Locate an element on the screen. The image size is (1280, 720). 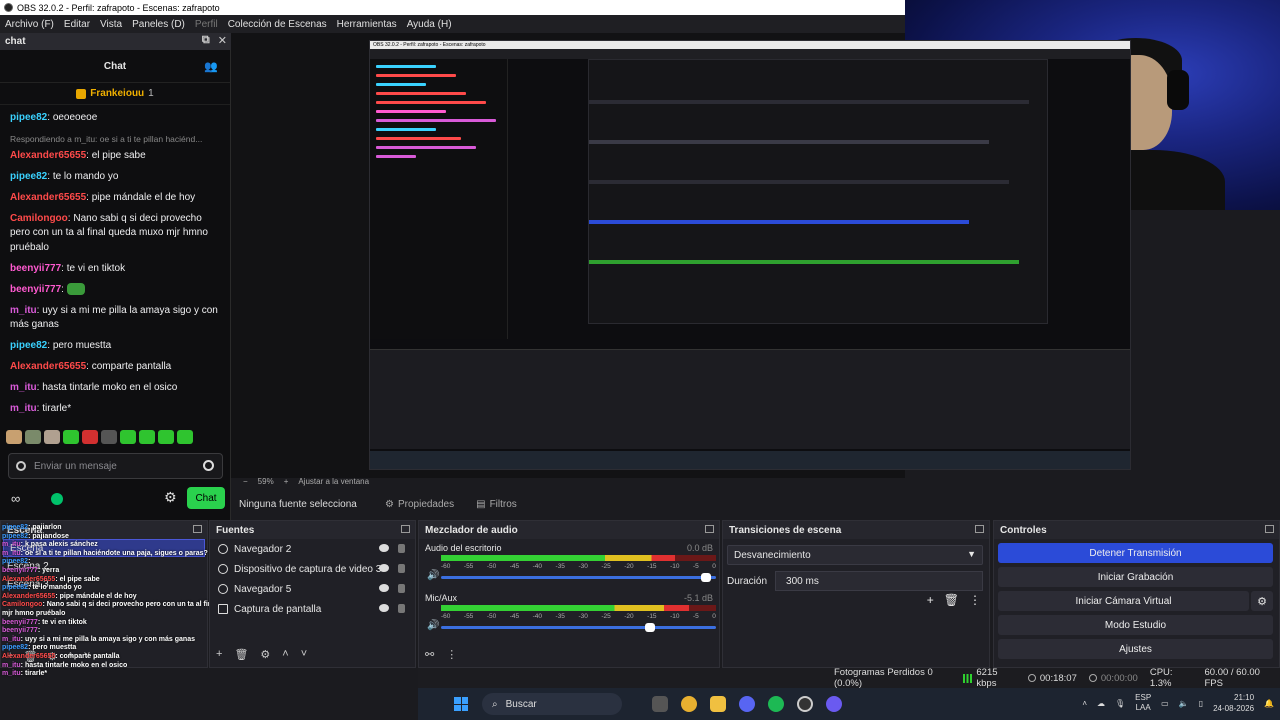
users-icon: 👥 is located at coordinates (211, 66).